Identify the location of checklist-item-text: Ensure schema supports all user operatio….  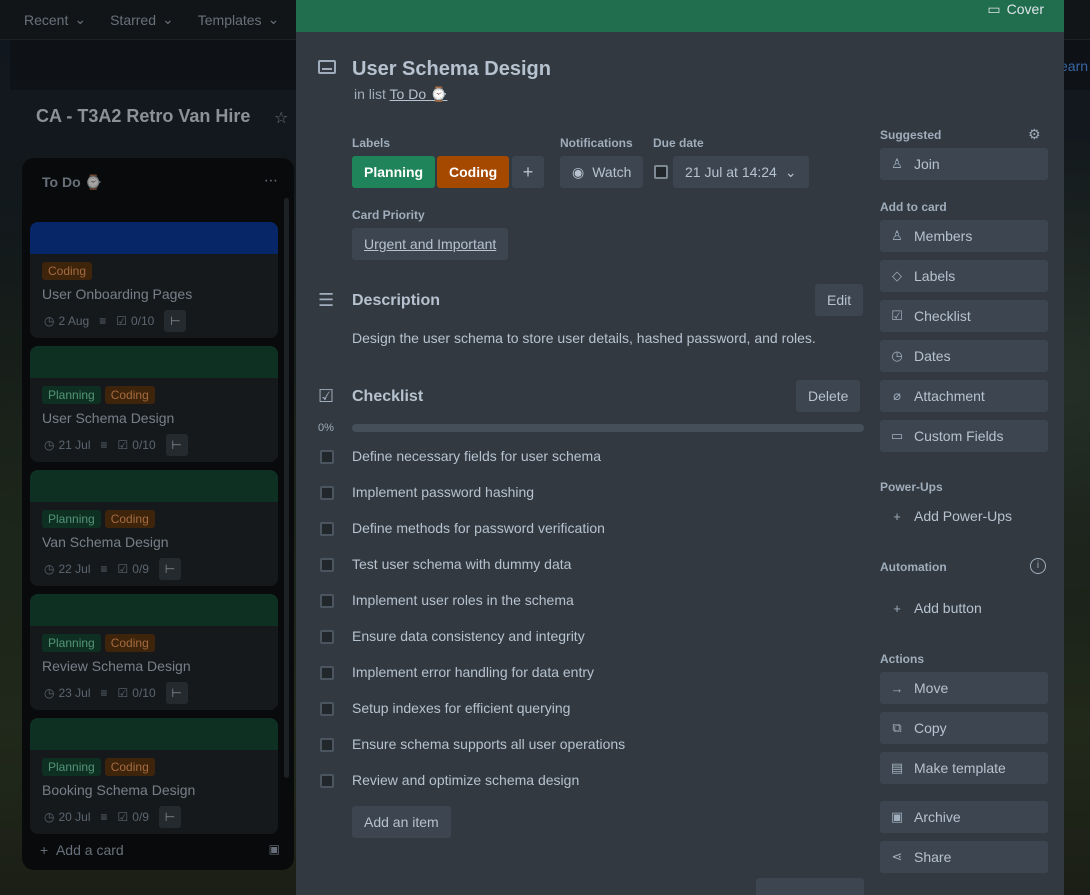
(488, 744).